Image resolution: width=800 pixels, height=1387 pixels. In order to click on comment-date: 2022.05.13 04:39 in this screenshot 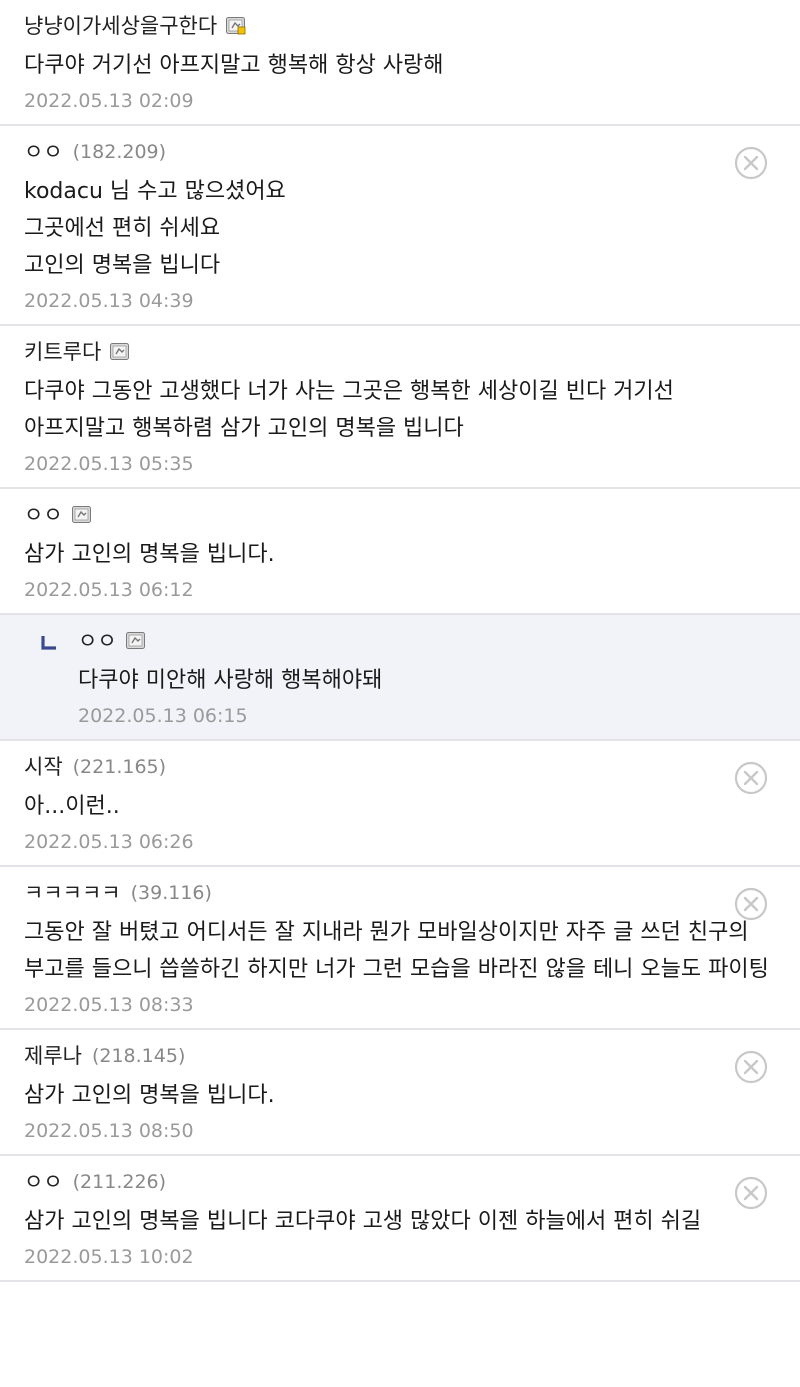, I will do `click(109, 301)`.